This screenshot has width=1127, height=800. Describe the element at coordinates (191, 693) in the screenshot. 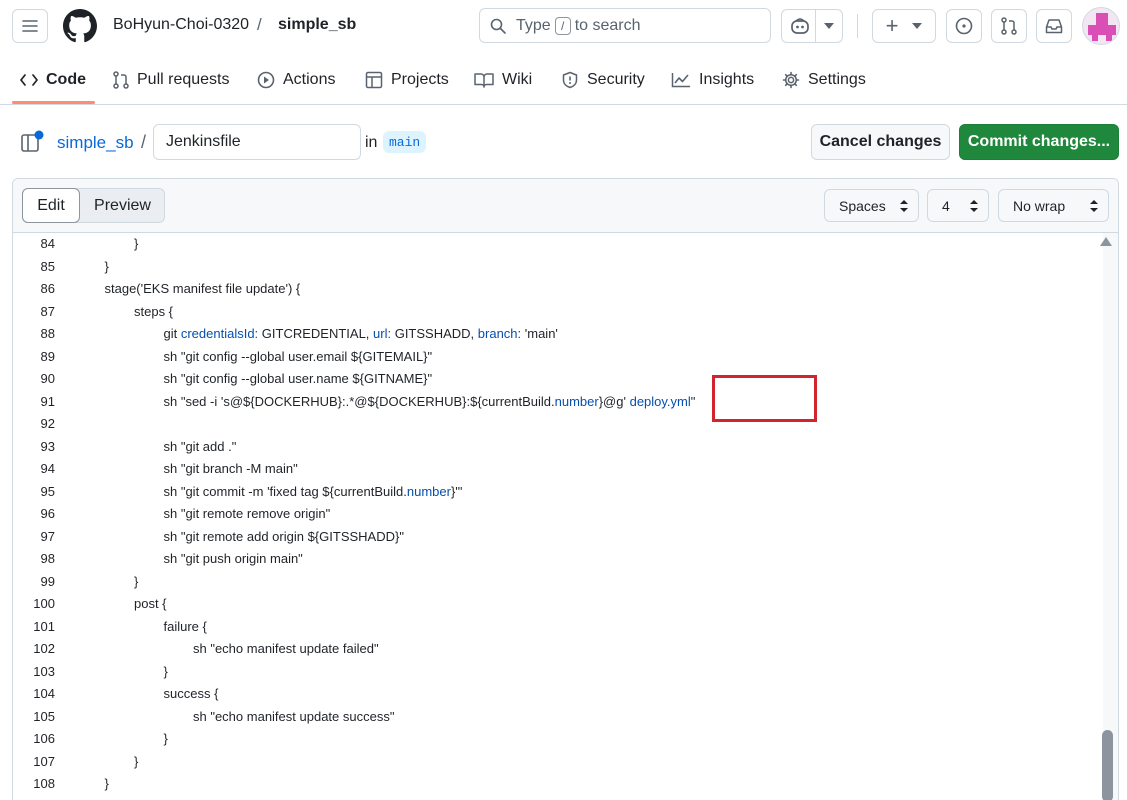

I see `code-token: success {` at that location.